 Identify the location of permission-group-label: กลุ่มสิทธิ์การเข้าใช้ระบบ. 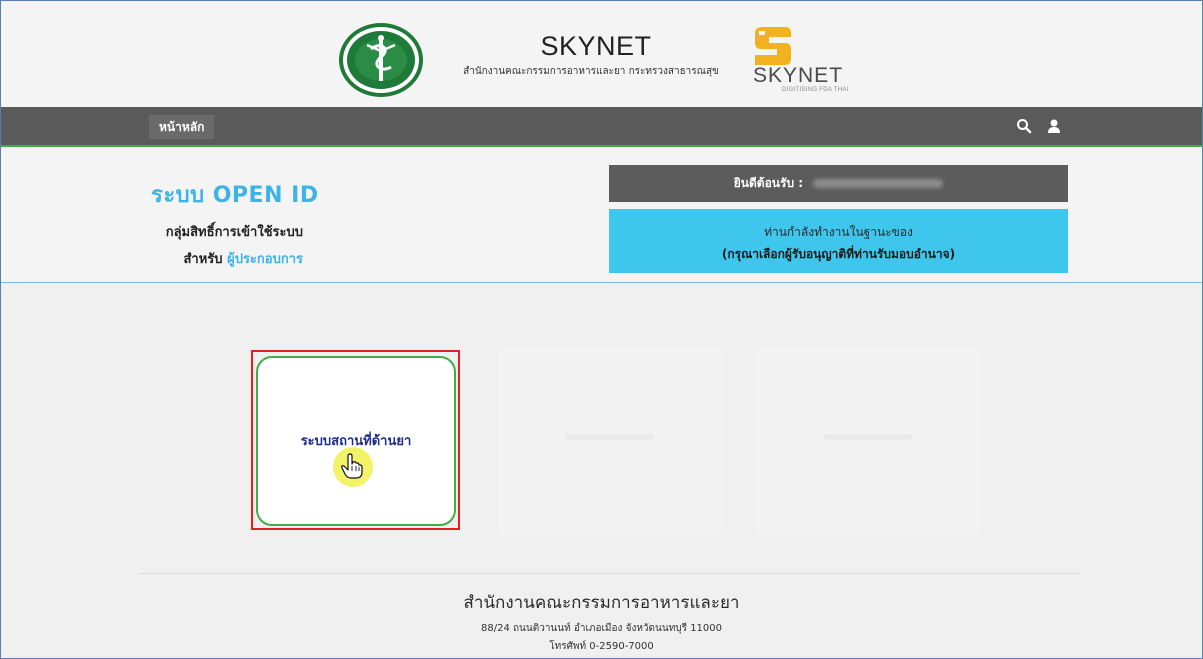
(234, 232).